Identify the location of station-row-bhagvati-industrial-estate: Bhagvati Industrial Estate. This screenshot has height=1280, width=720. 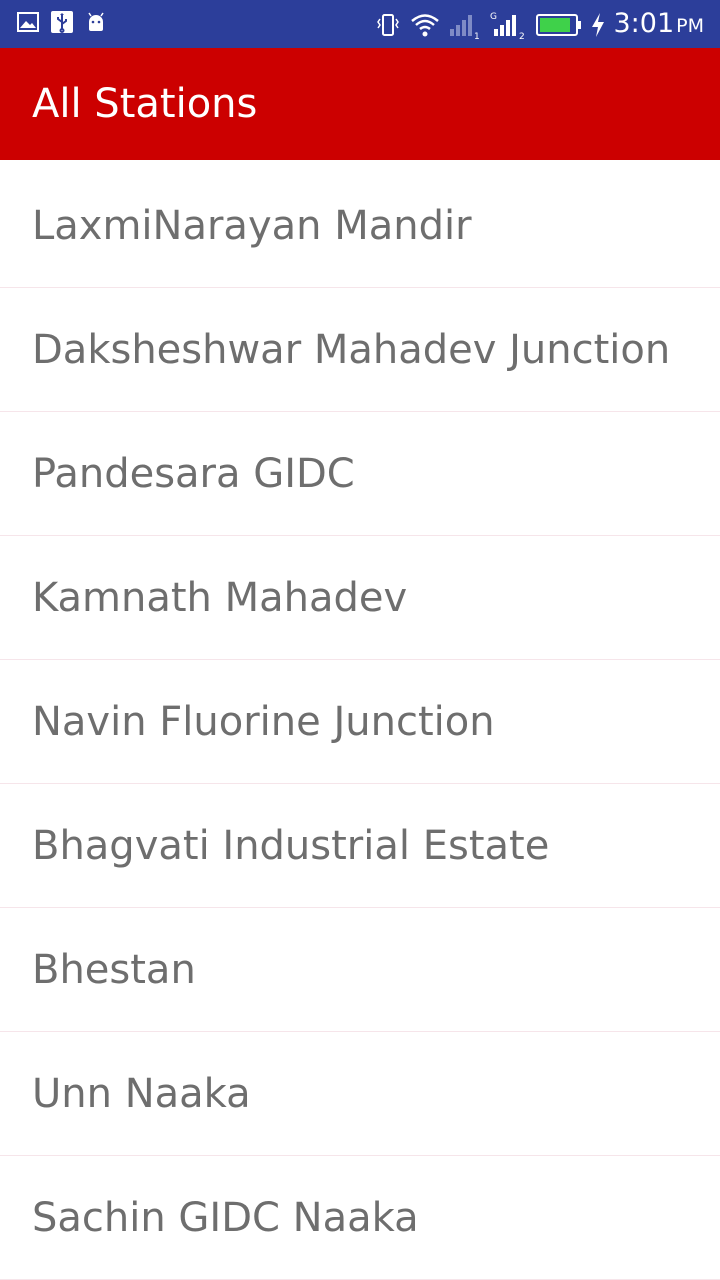
(360, 846).